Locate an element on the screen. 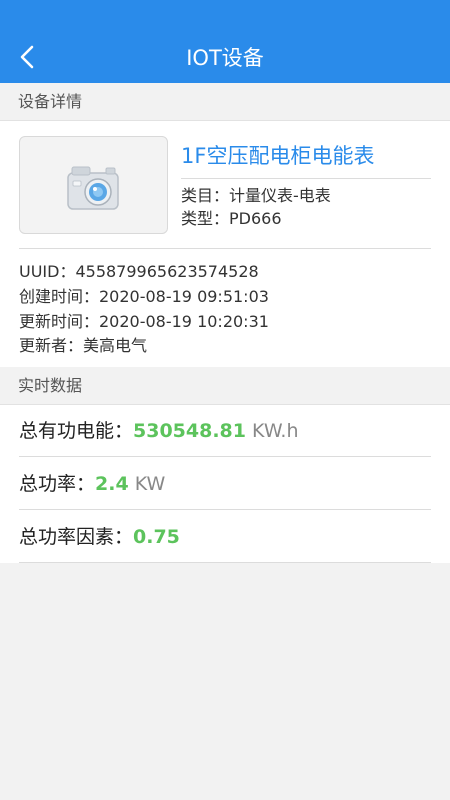 The width and height of the screenshot is (450, 800). metric-value: 0.75 is located at coordinates (156, 537).